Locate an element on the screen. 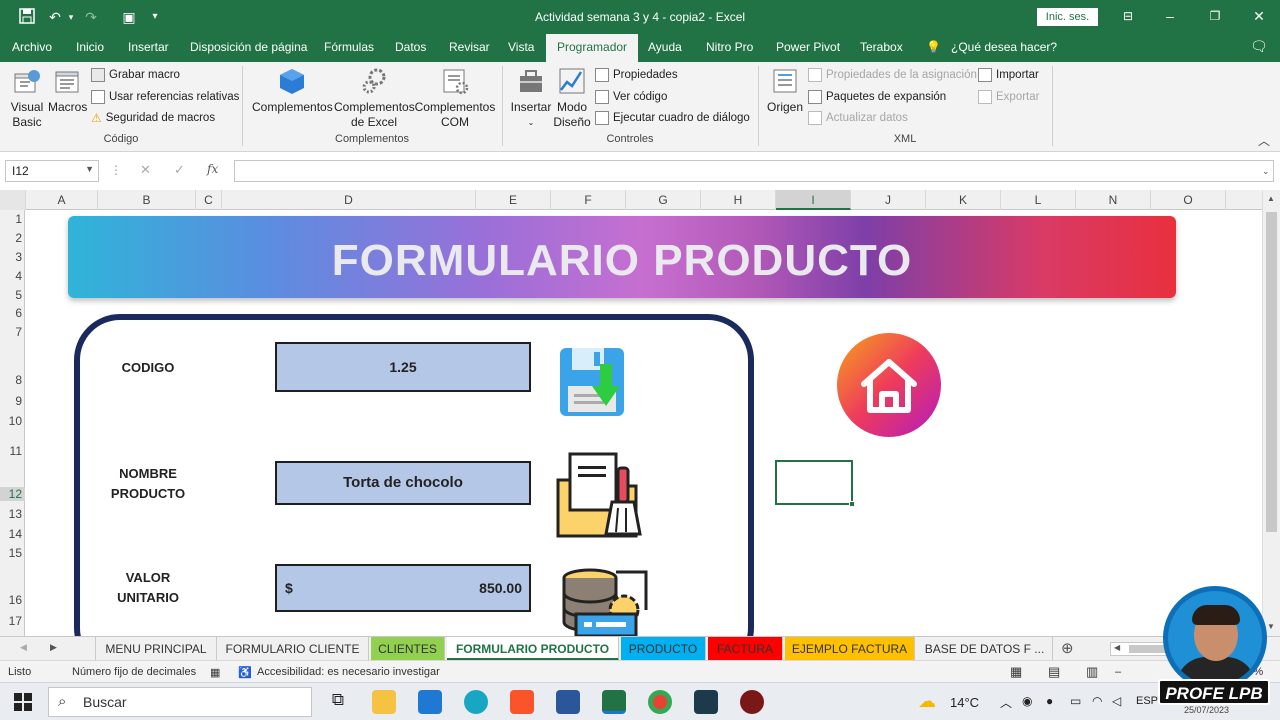  more-options-icon: ⋮ is located at coordinates (116, 170).